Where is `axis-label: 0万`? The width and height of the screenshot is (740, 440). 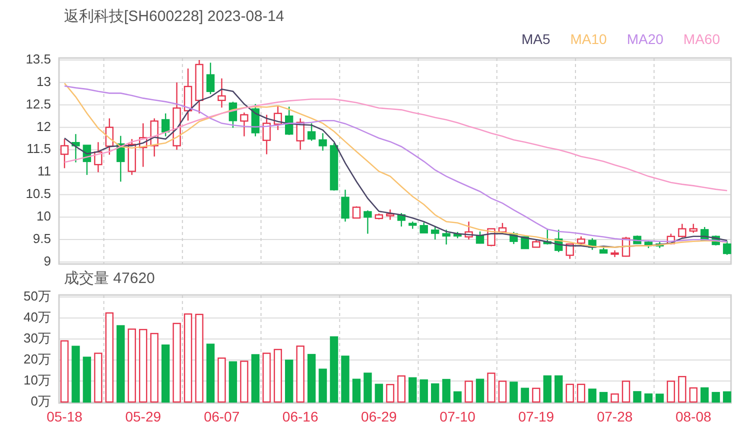
axis-label: 0万 is located at coordinates (40, 400).